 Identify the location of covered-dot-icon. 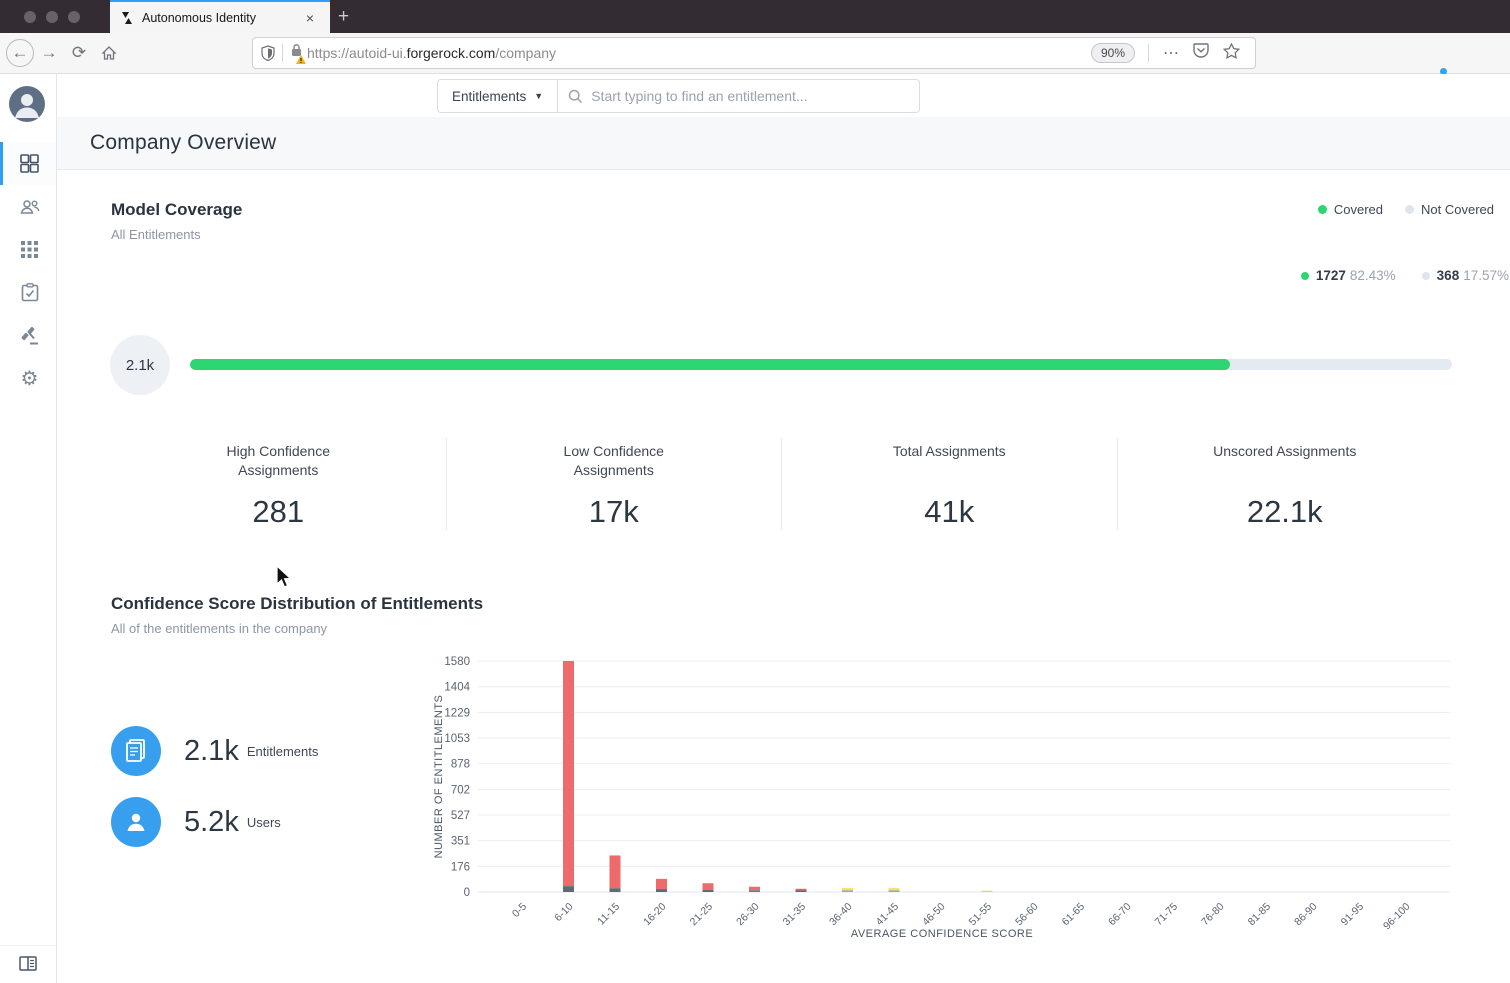
(1322, 209).